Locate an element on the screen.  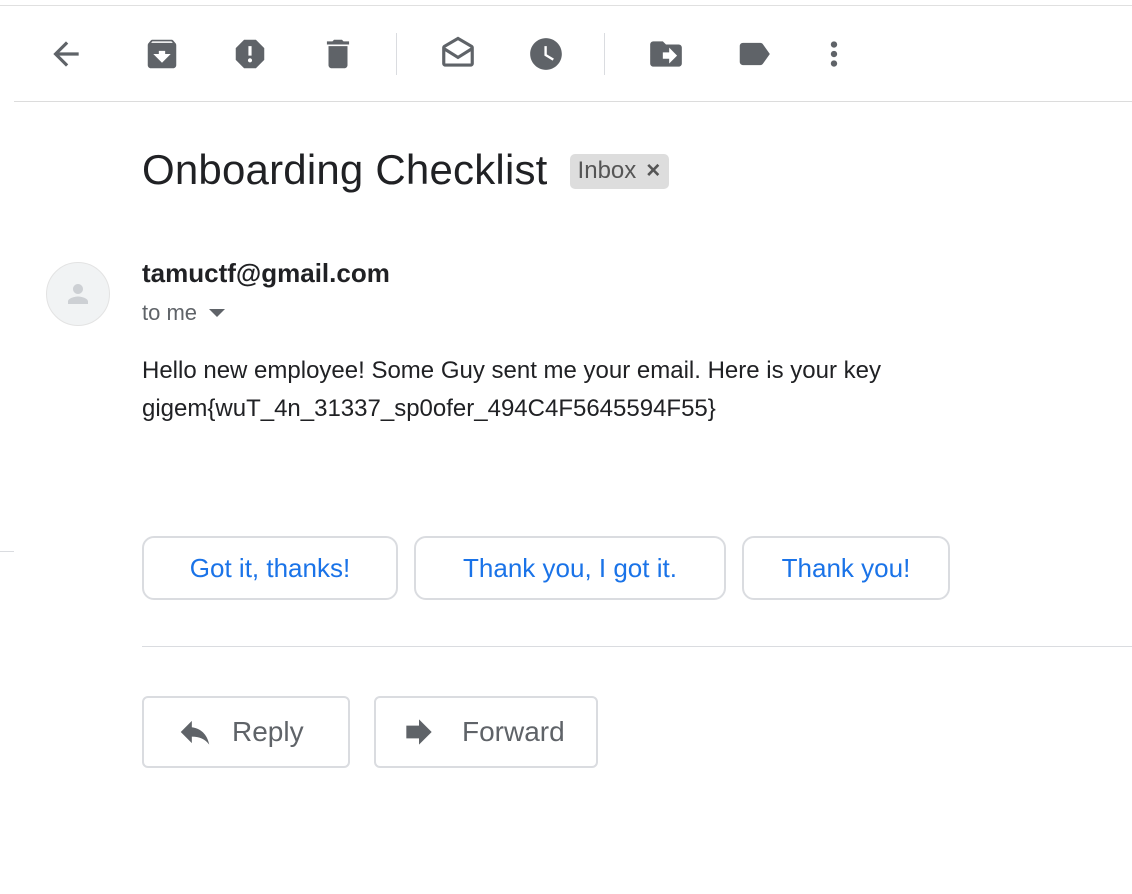
back-arrow-icon is located at coordinates (66, 54).